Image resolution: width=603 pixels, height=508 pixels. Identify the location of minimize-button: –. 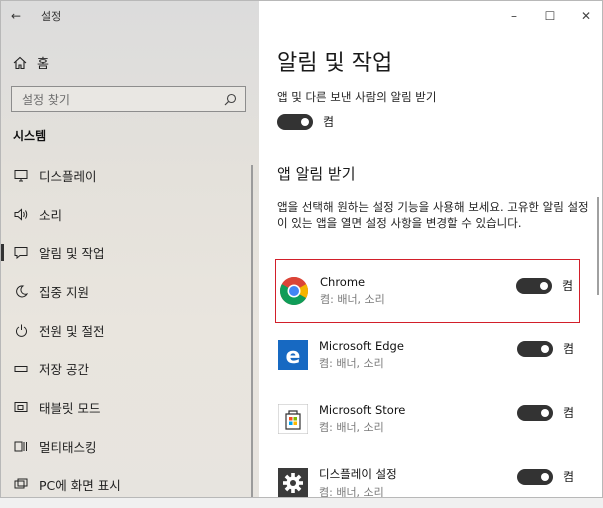
(514, 16).